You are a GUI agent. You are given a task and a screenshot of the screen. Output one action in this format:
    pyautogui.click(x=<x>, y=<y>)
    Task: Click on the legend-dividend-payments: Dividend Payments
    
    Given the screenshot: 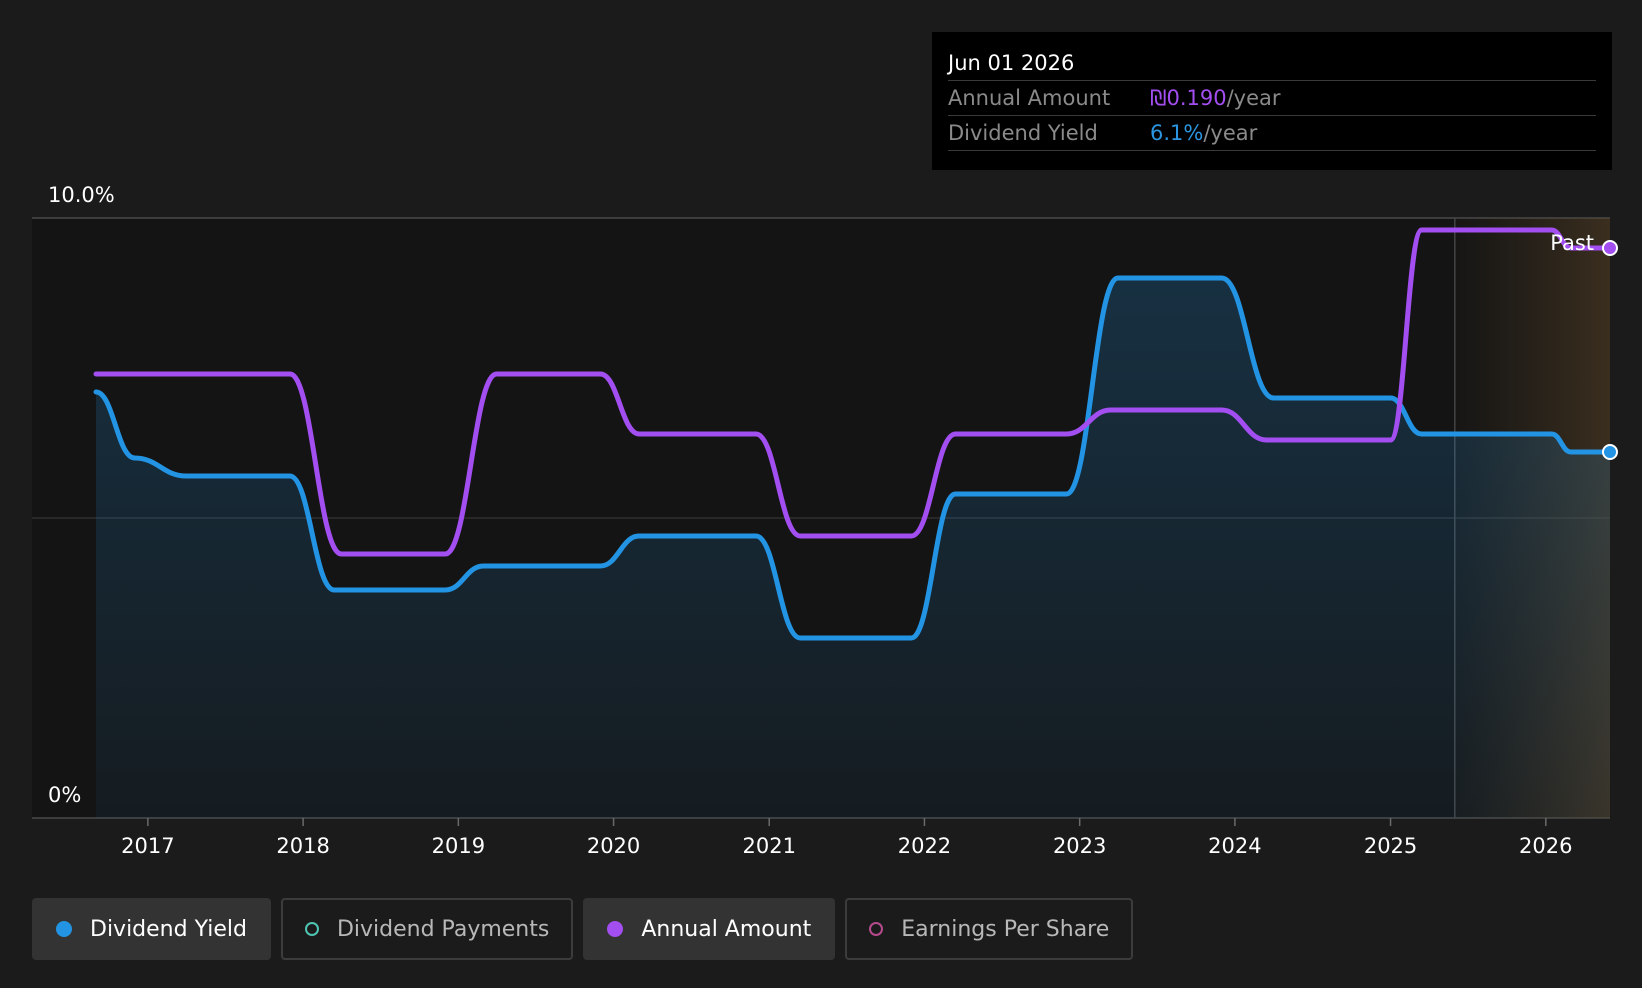 What is the action you would take?
    pyautogui.click(x=427, y=929)
    